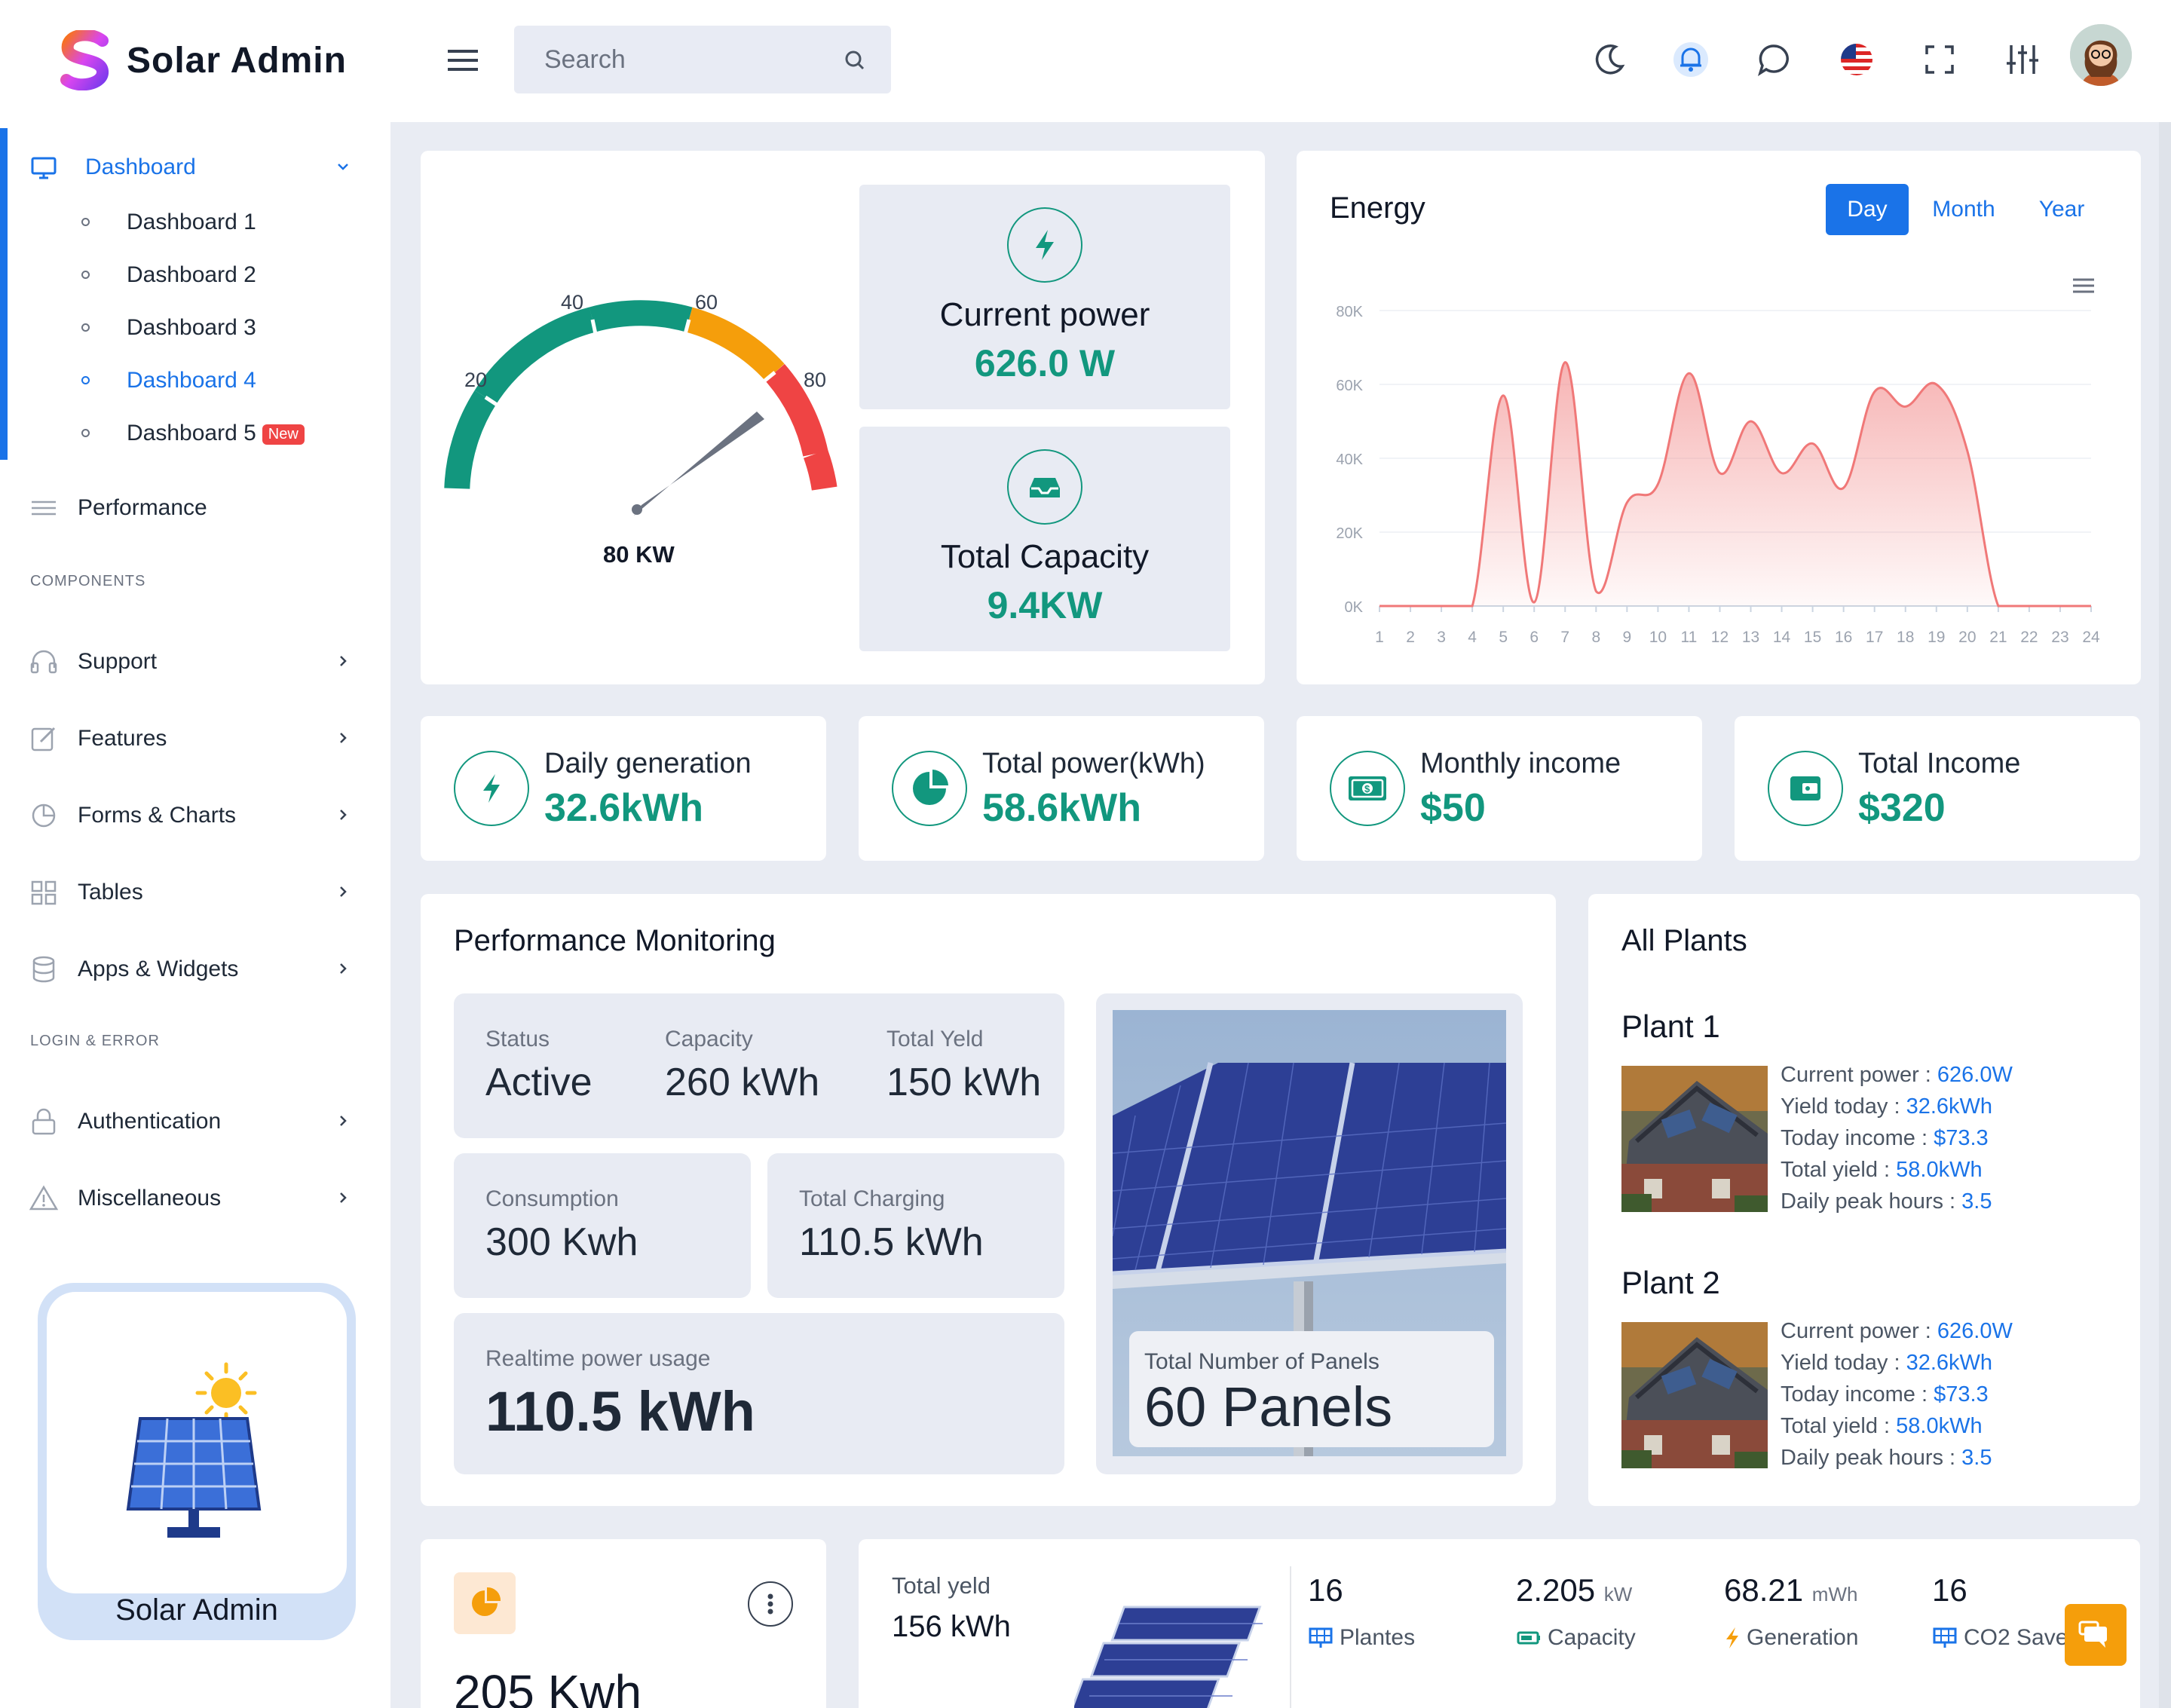 This screenshot has height=1708, width=2171. Describe the element at coordinates (639, 554) in the screenshot. I see `gauge-value-label: 80 KW` at that location.